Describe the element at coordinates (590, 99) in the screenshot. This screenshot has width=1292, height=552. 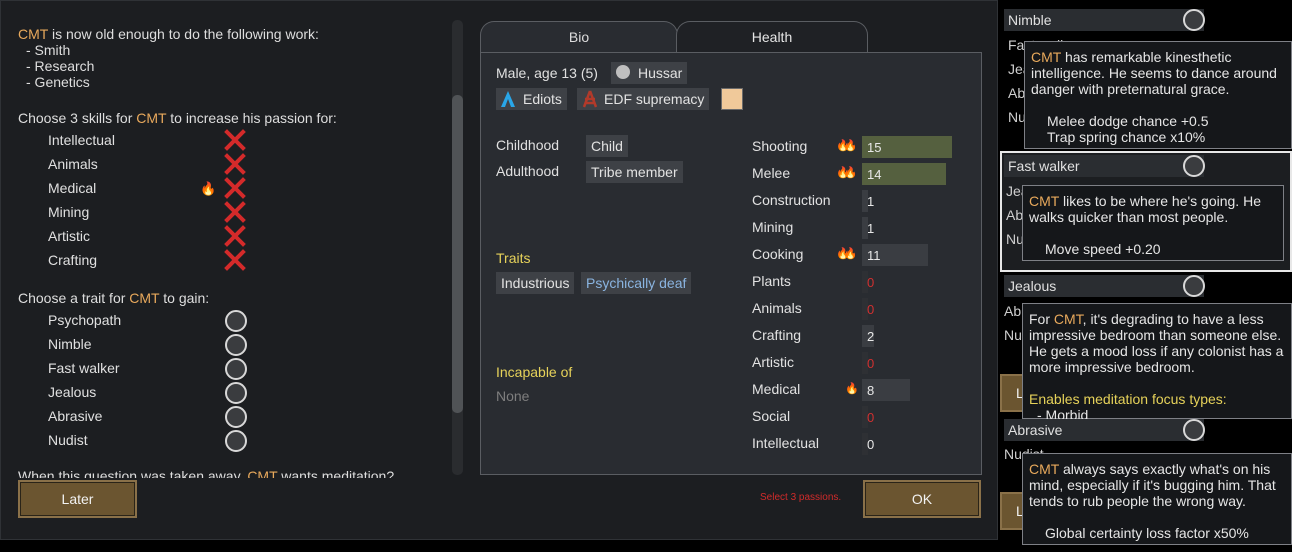
I see `ideology-icon` at that location.